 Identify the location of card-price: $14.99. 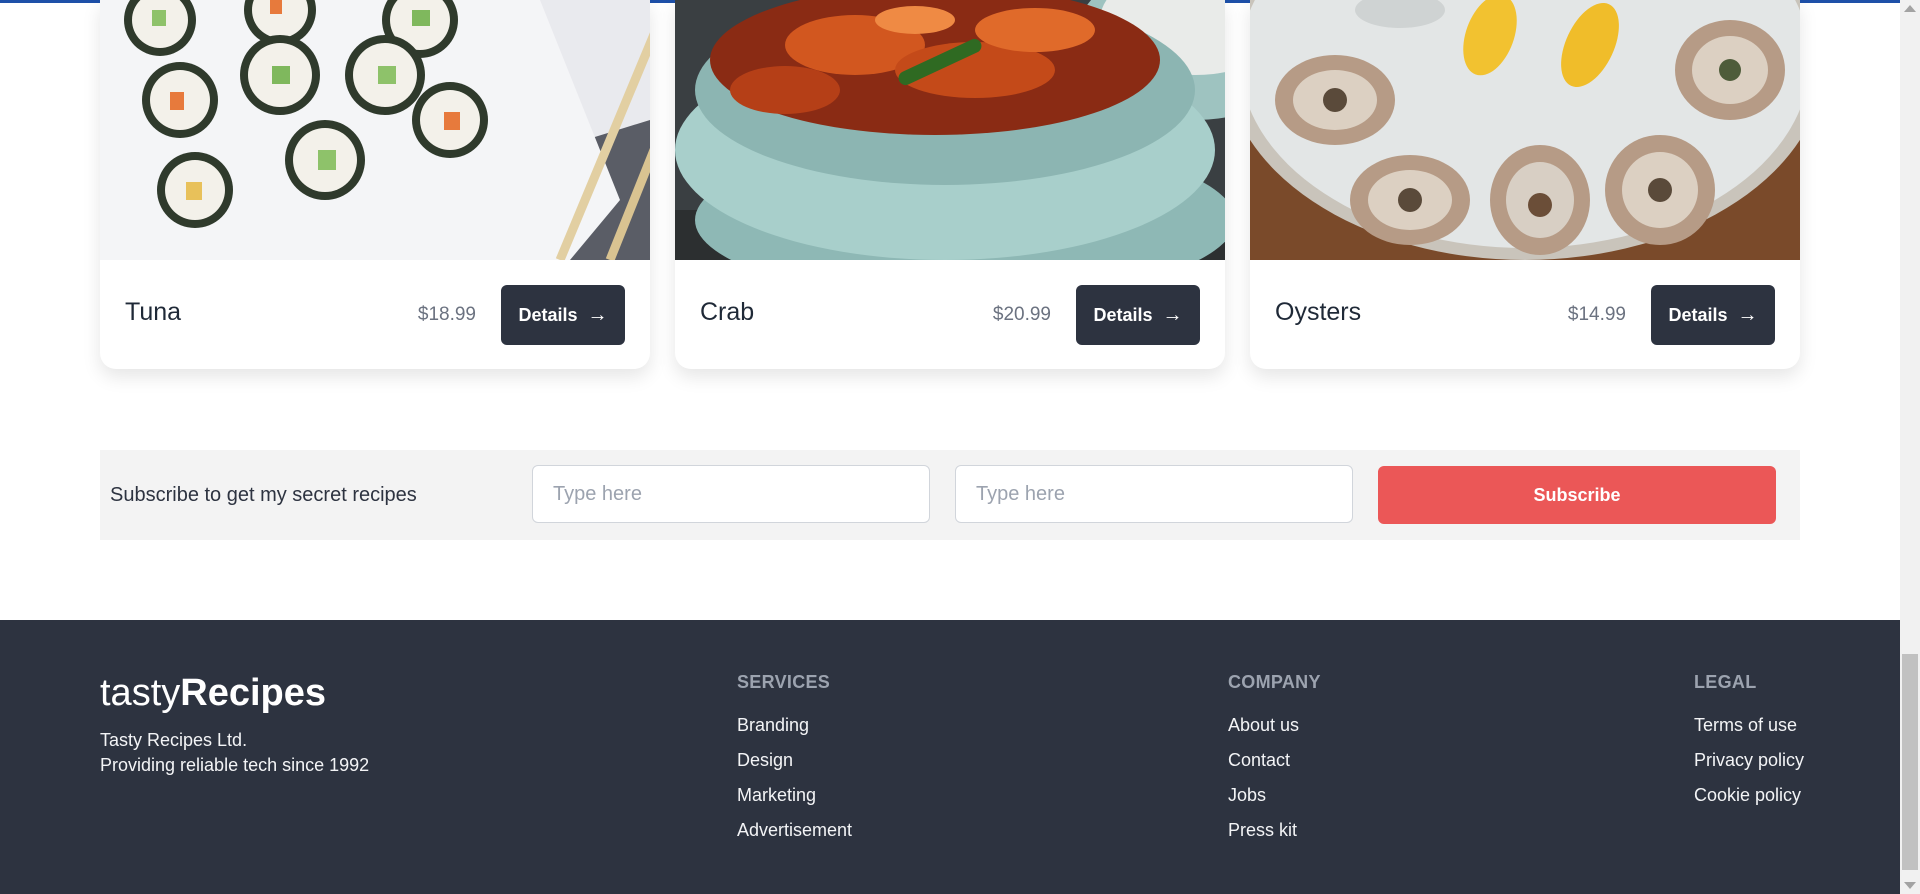
(1596, 314).